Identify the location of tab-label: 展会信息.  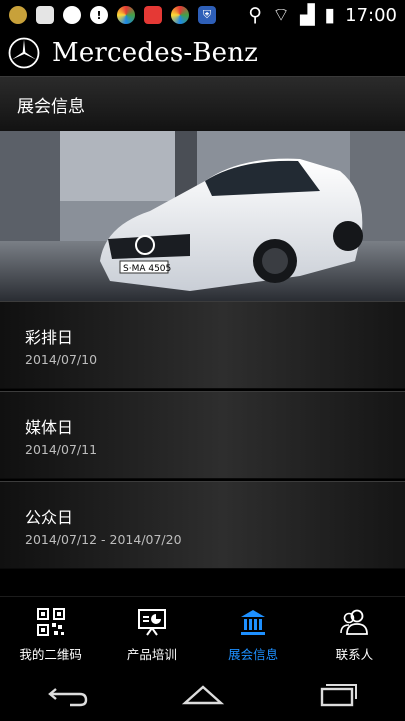
(253, 654).